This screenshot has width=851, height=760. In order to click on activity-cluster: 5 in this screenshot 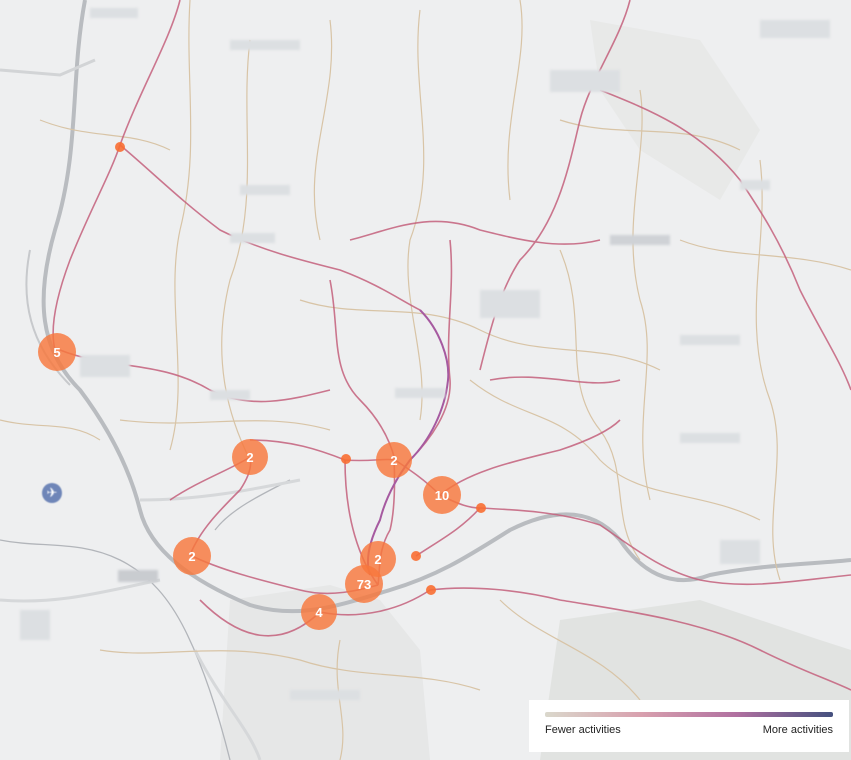, I will do `click(57, 352)`.